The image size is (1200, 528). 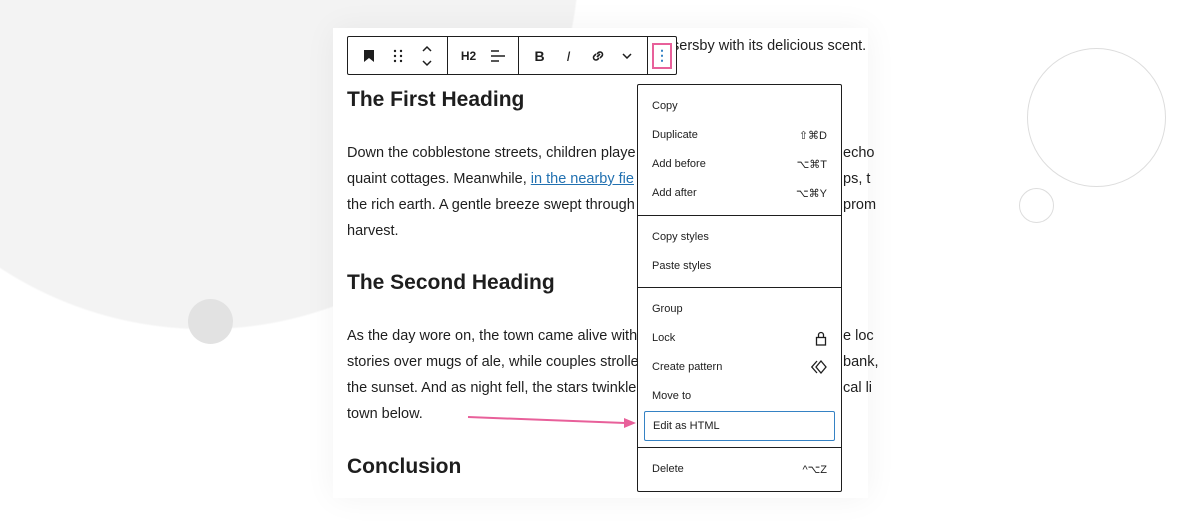 What do you see at coordinates (861, 362) in the screenshot?
I see `text-fragment: bank,` at bounding box center [861, 362].